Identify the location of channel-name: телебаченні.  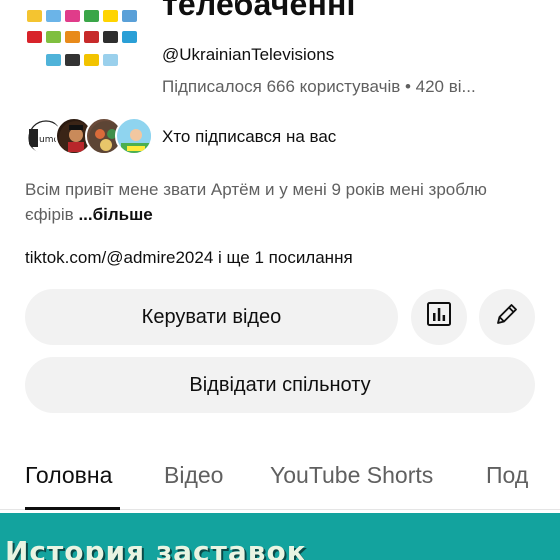
(259, 11).